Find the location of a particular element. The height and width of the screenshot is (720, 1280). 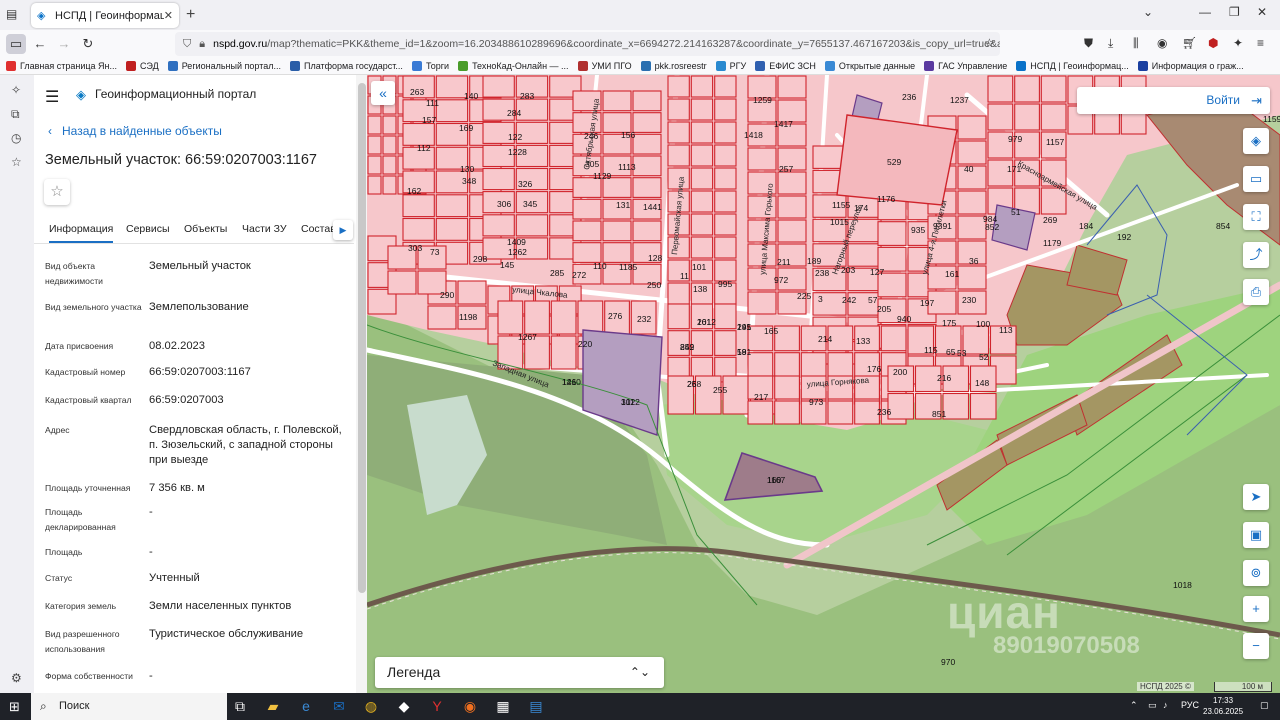

select-area-icon: ⛶ is located at coordinates (1256, 217).